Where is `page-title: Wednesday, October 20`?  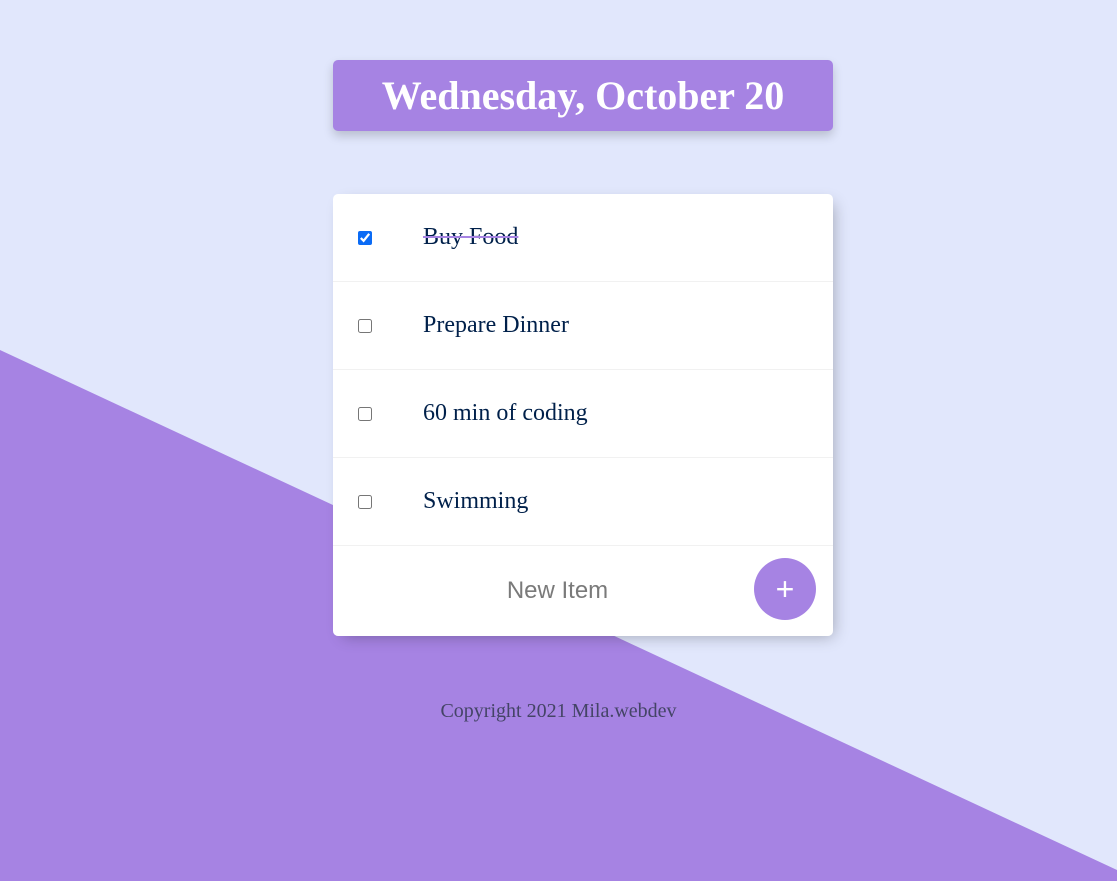
page-title: Wednesday, October 20 is located at coordinates (583, 95).